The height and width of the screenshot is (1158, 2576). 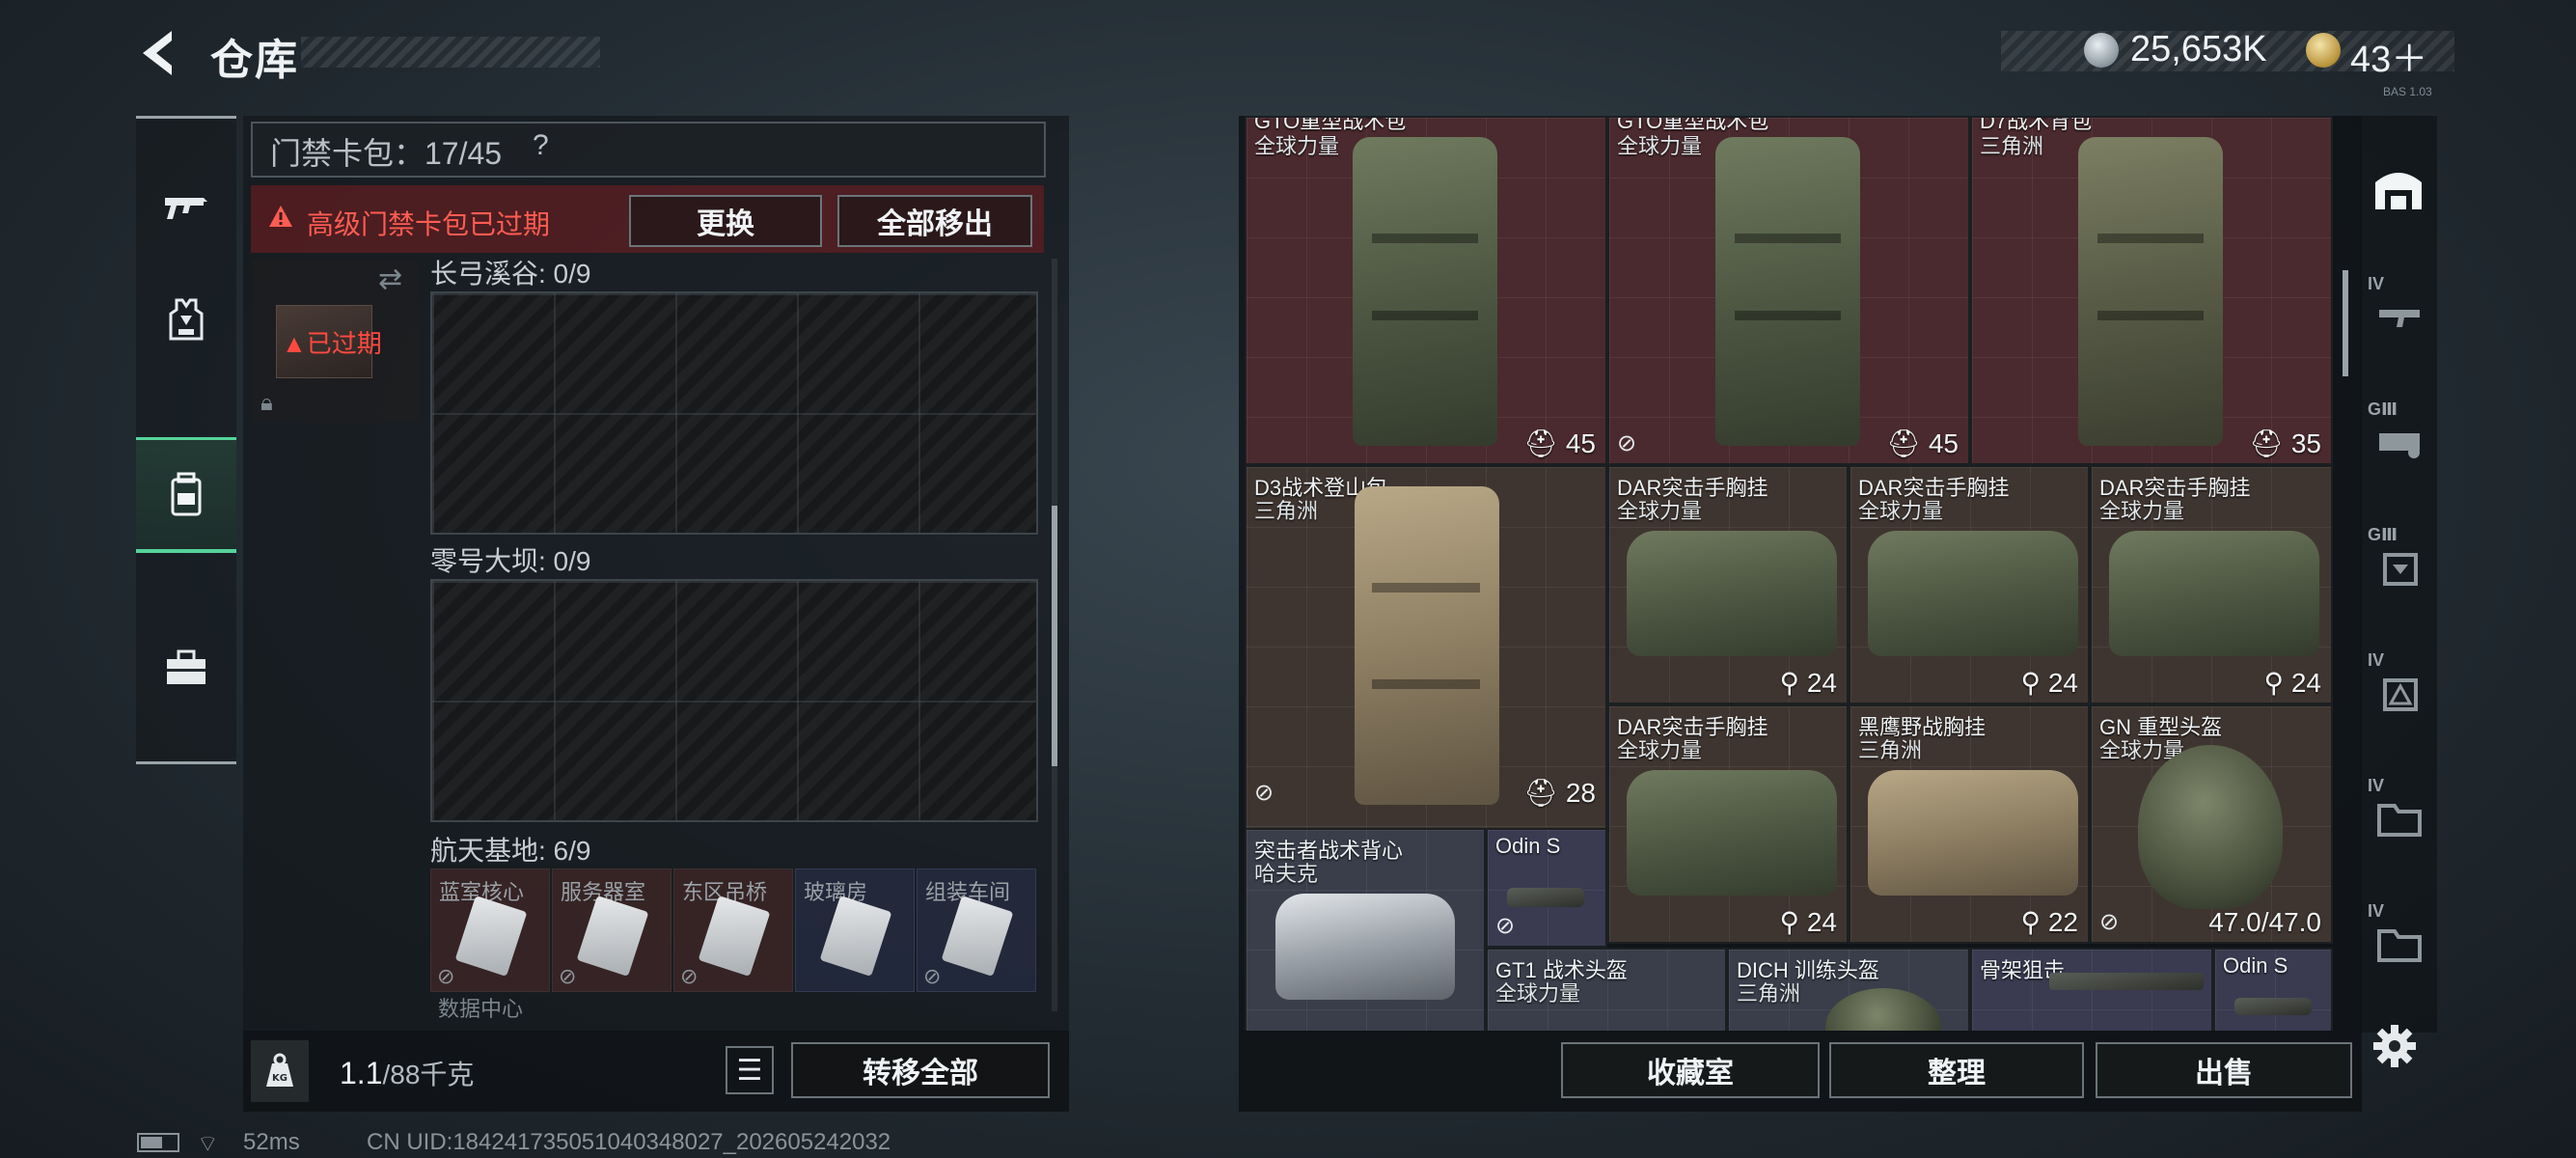 I want to click on stash-tab-7: IV, so click(x=2398, y=942).